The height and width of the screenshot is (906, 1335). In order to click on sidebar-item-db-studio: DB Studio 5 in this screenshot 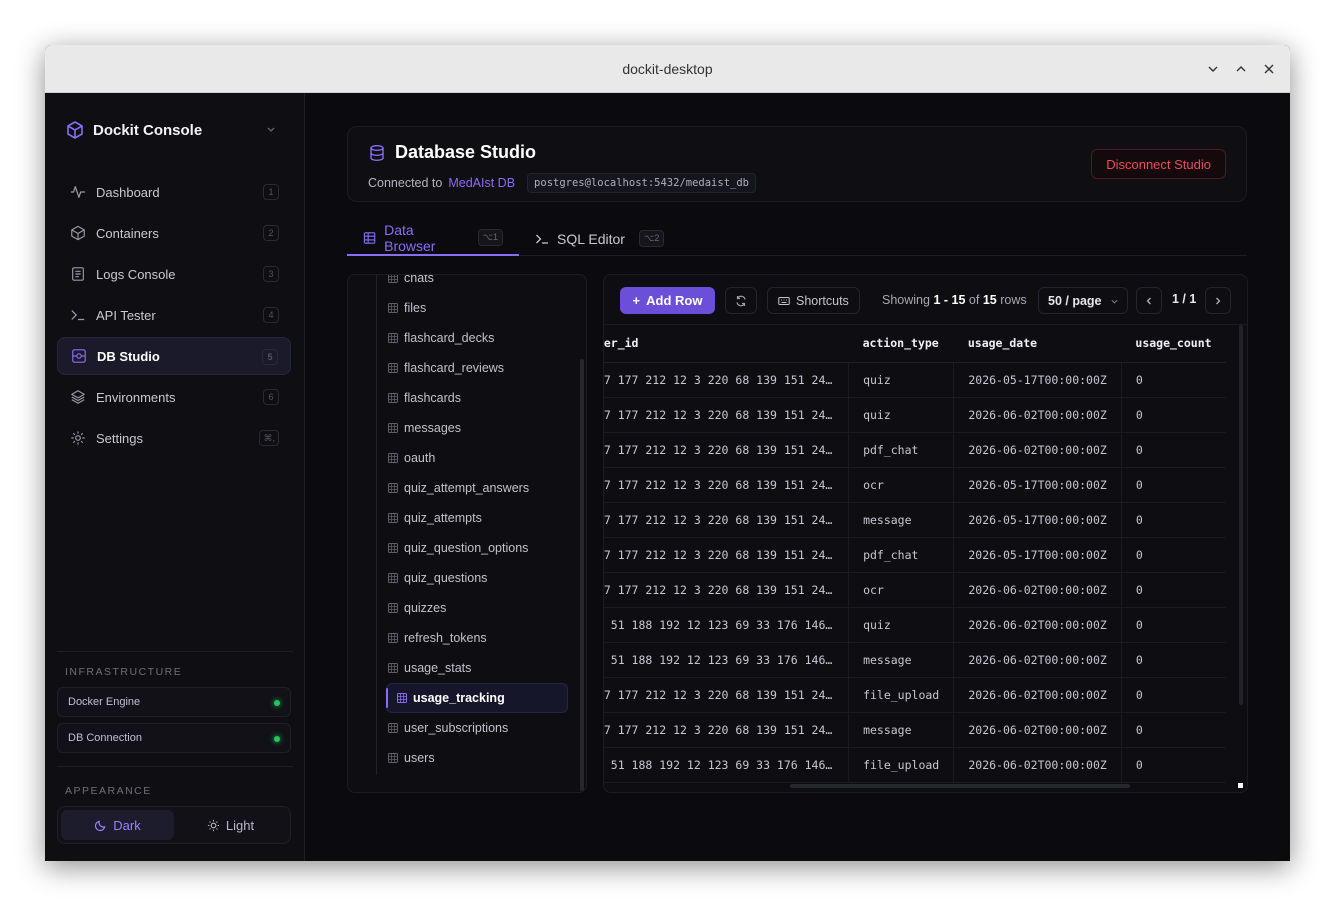, I will do `click(174, 356)`.